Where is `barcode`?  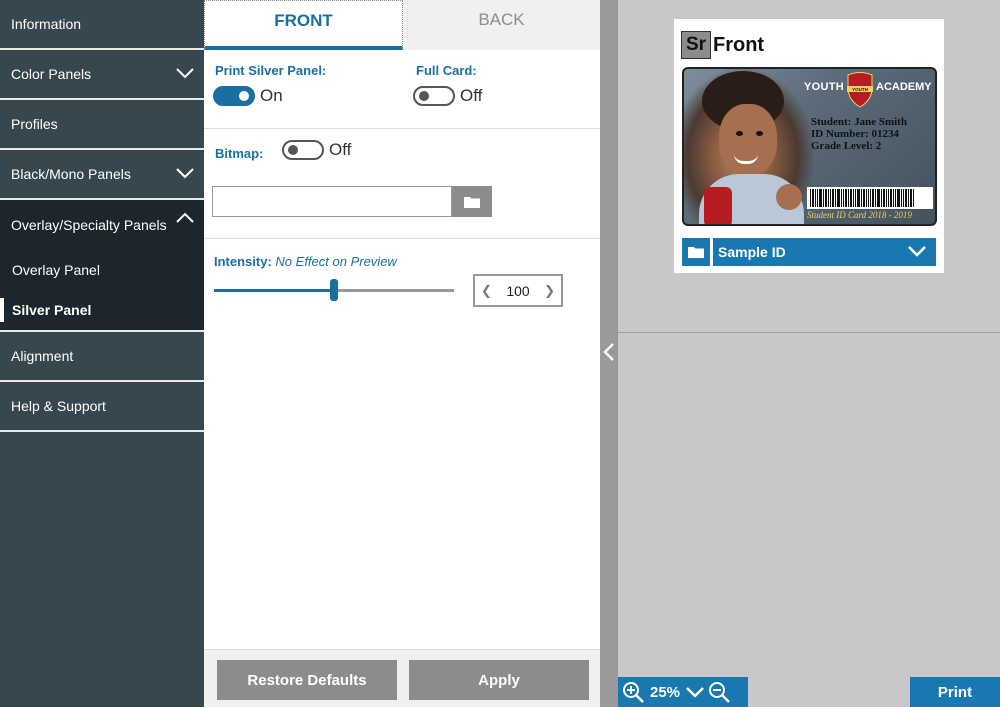 barcode is located at coordinates (870, 198).